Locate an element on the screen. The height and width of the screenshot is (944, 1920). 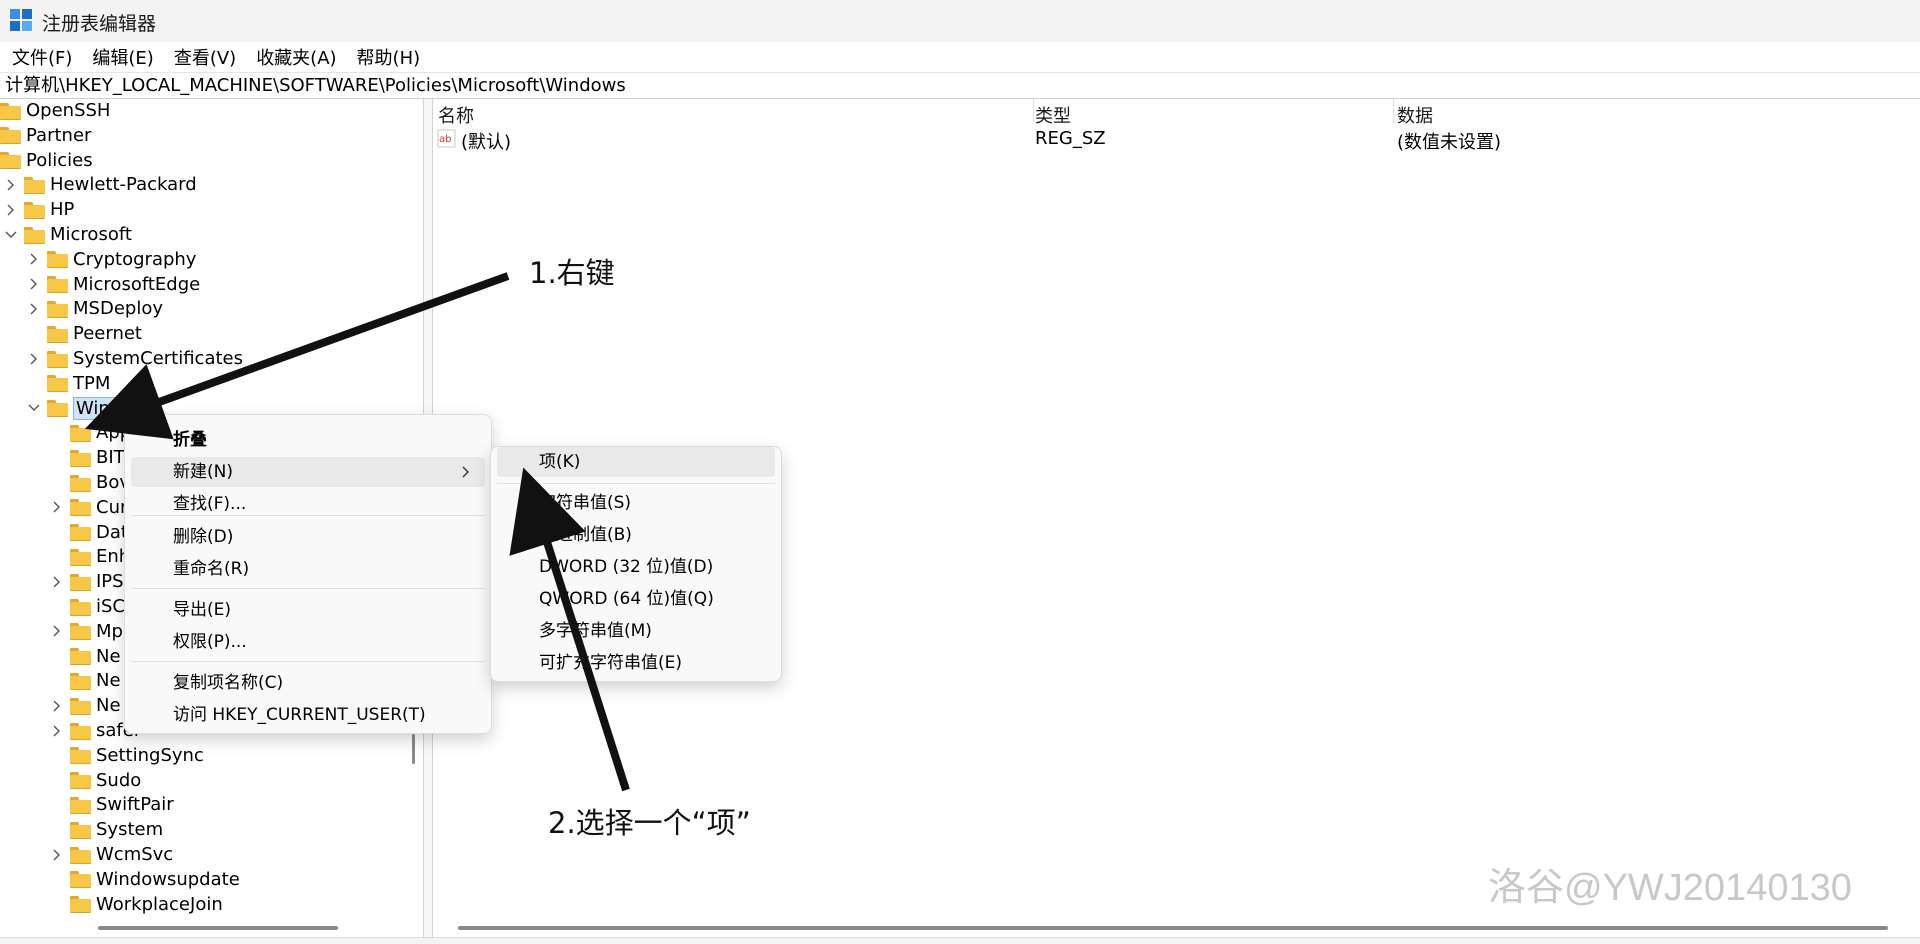
tree-item: iSC is located at coordinates (87, 606).